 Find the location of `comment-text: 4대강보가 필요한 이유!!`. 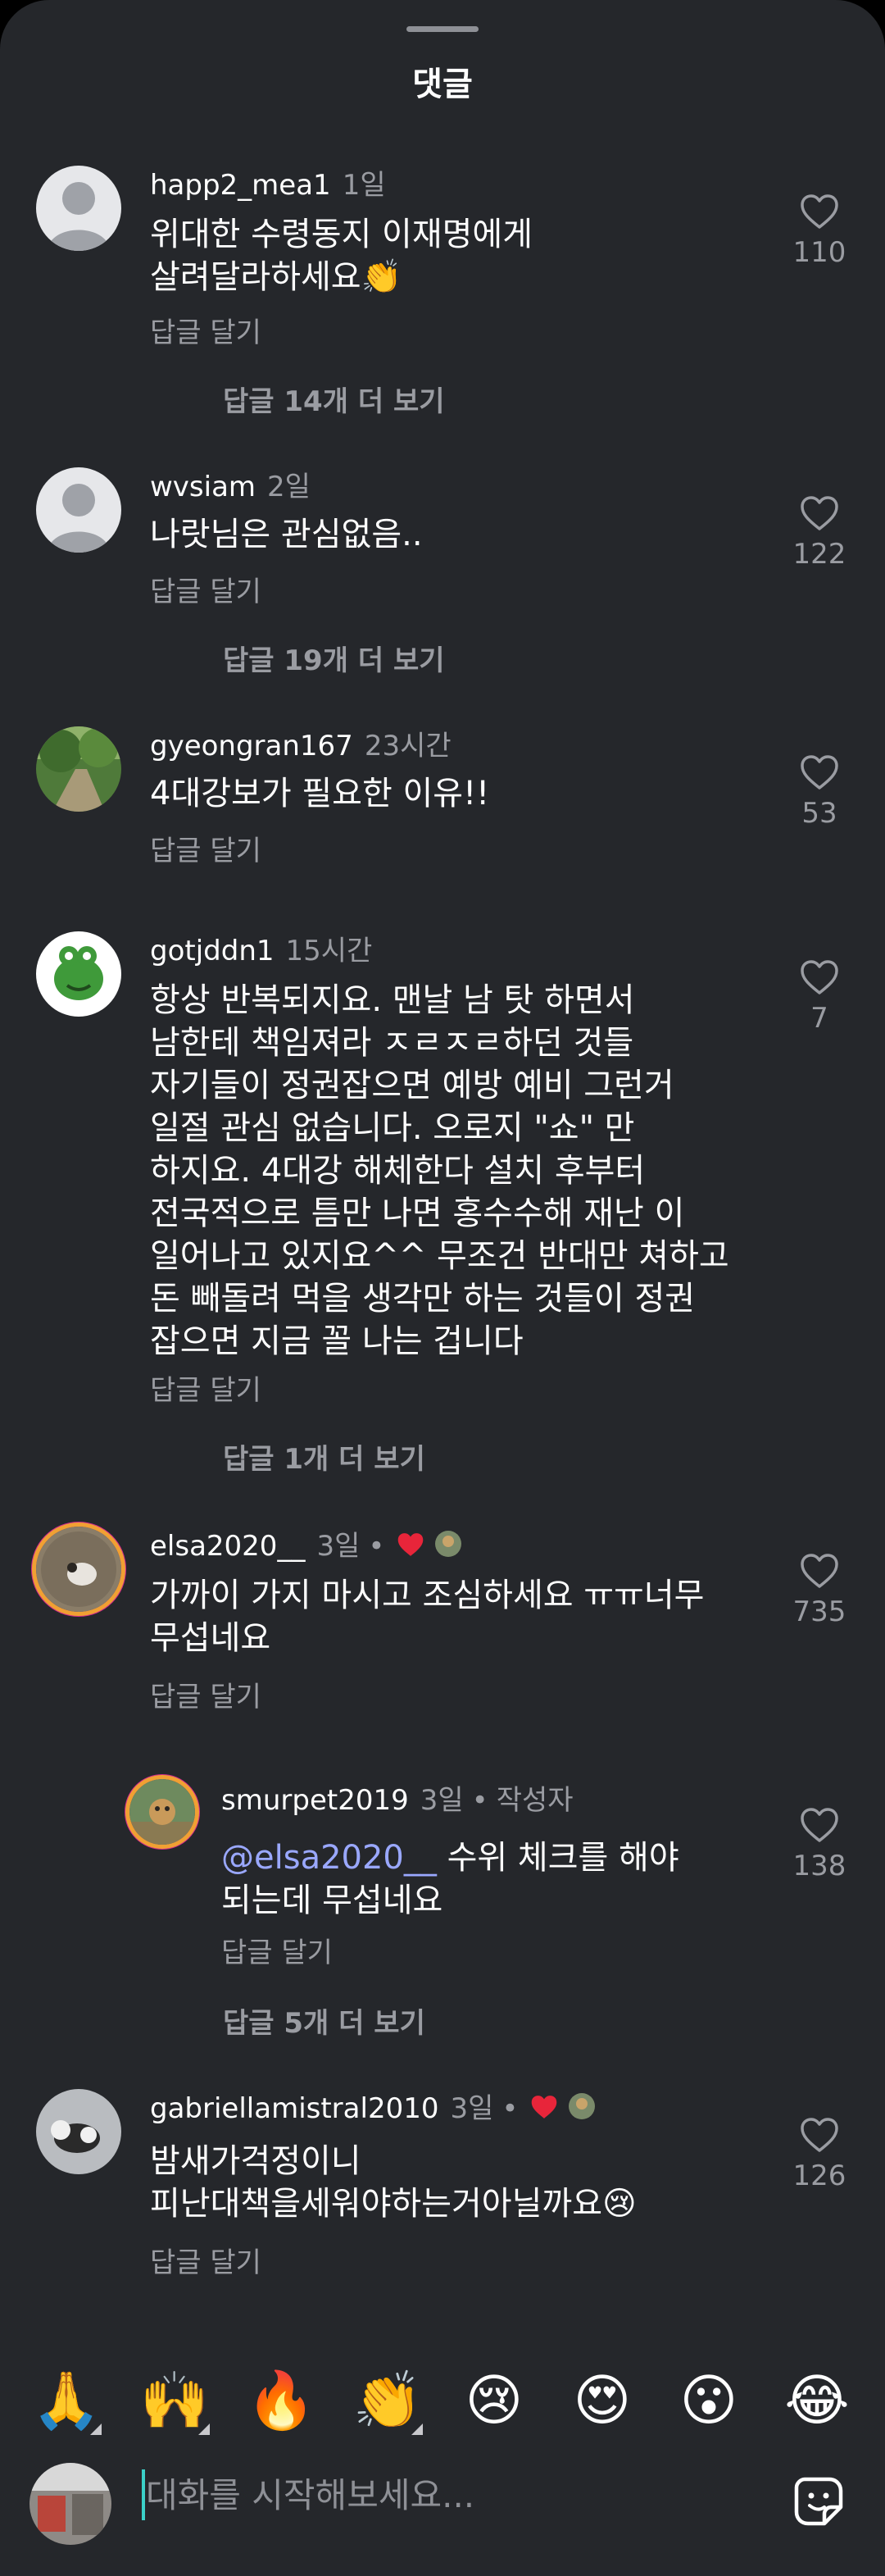

comment-text: 4대강보가 필요한 이유!! is located at coordinates (320, 793).